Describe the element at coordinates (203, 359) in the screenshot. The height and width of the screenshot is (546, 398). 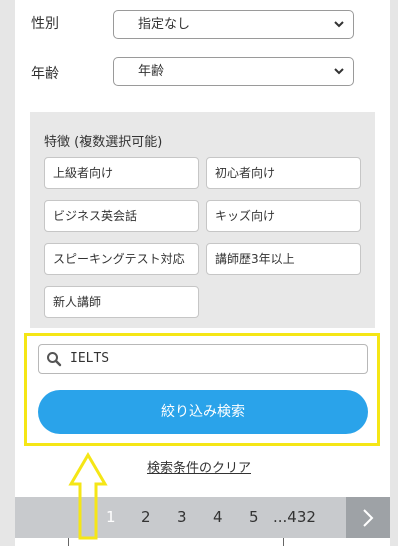
I see `keyword-search-field: IELTS` at that location.